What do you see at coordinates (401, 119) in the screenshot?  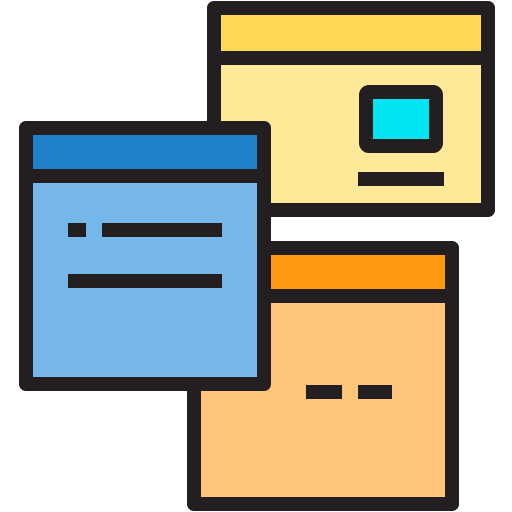 I see `screen-icon` at bounding box center [401, 119].